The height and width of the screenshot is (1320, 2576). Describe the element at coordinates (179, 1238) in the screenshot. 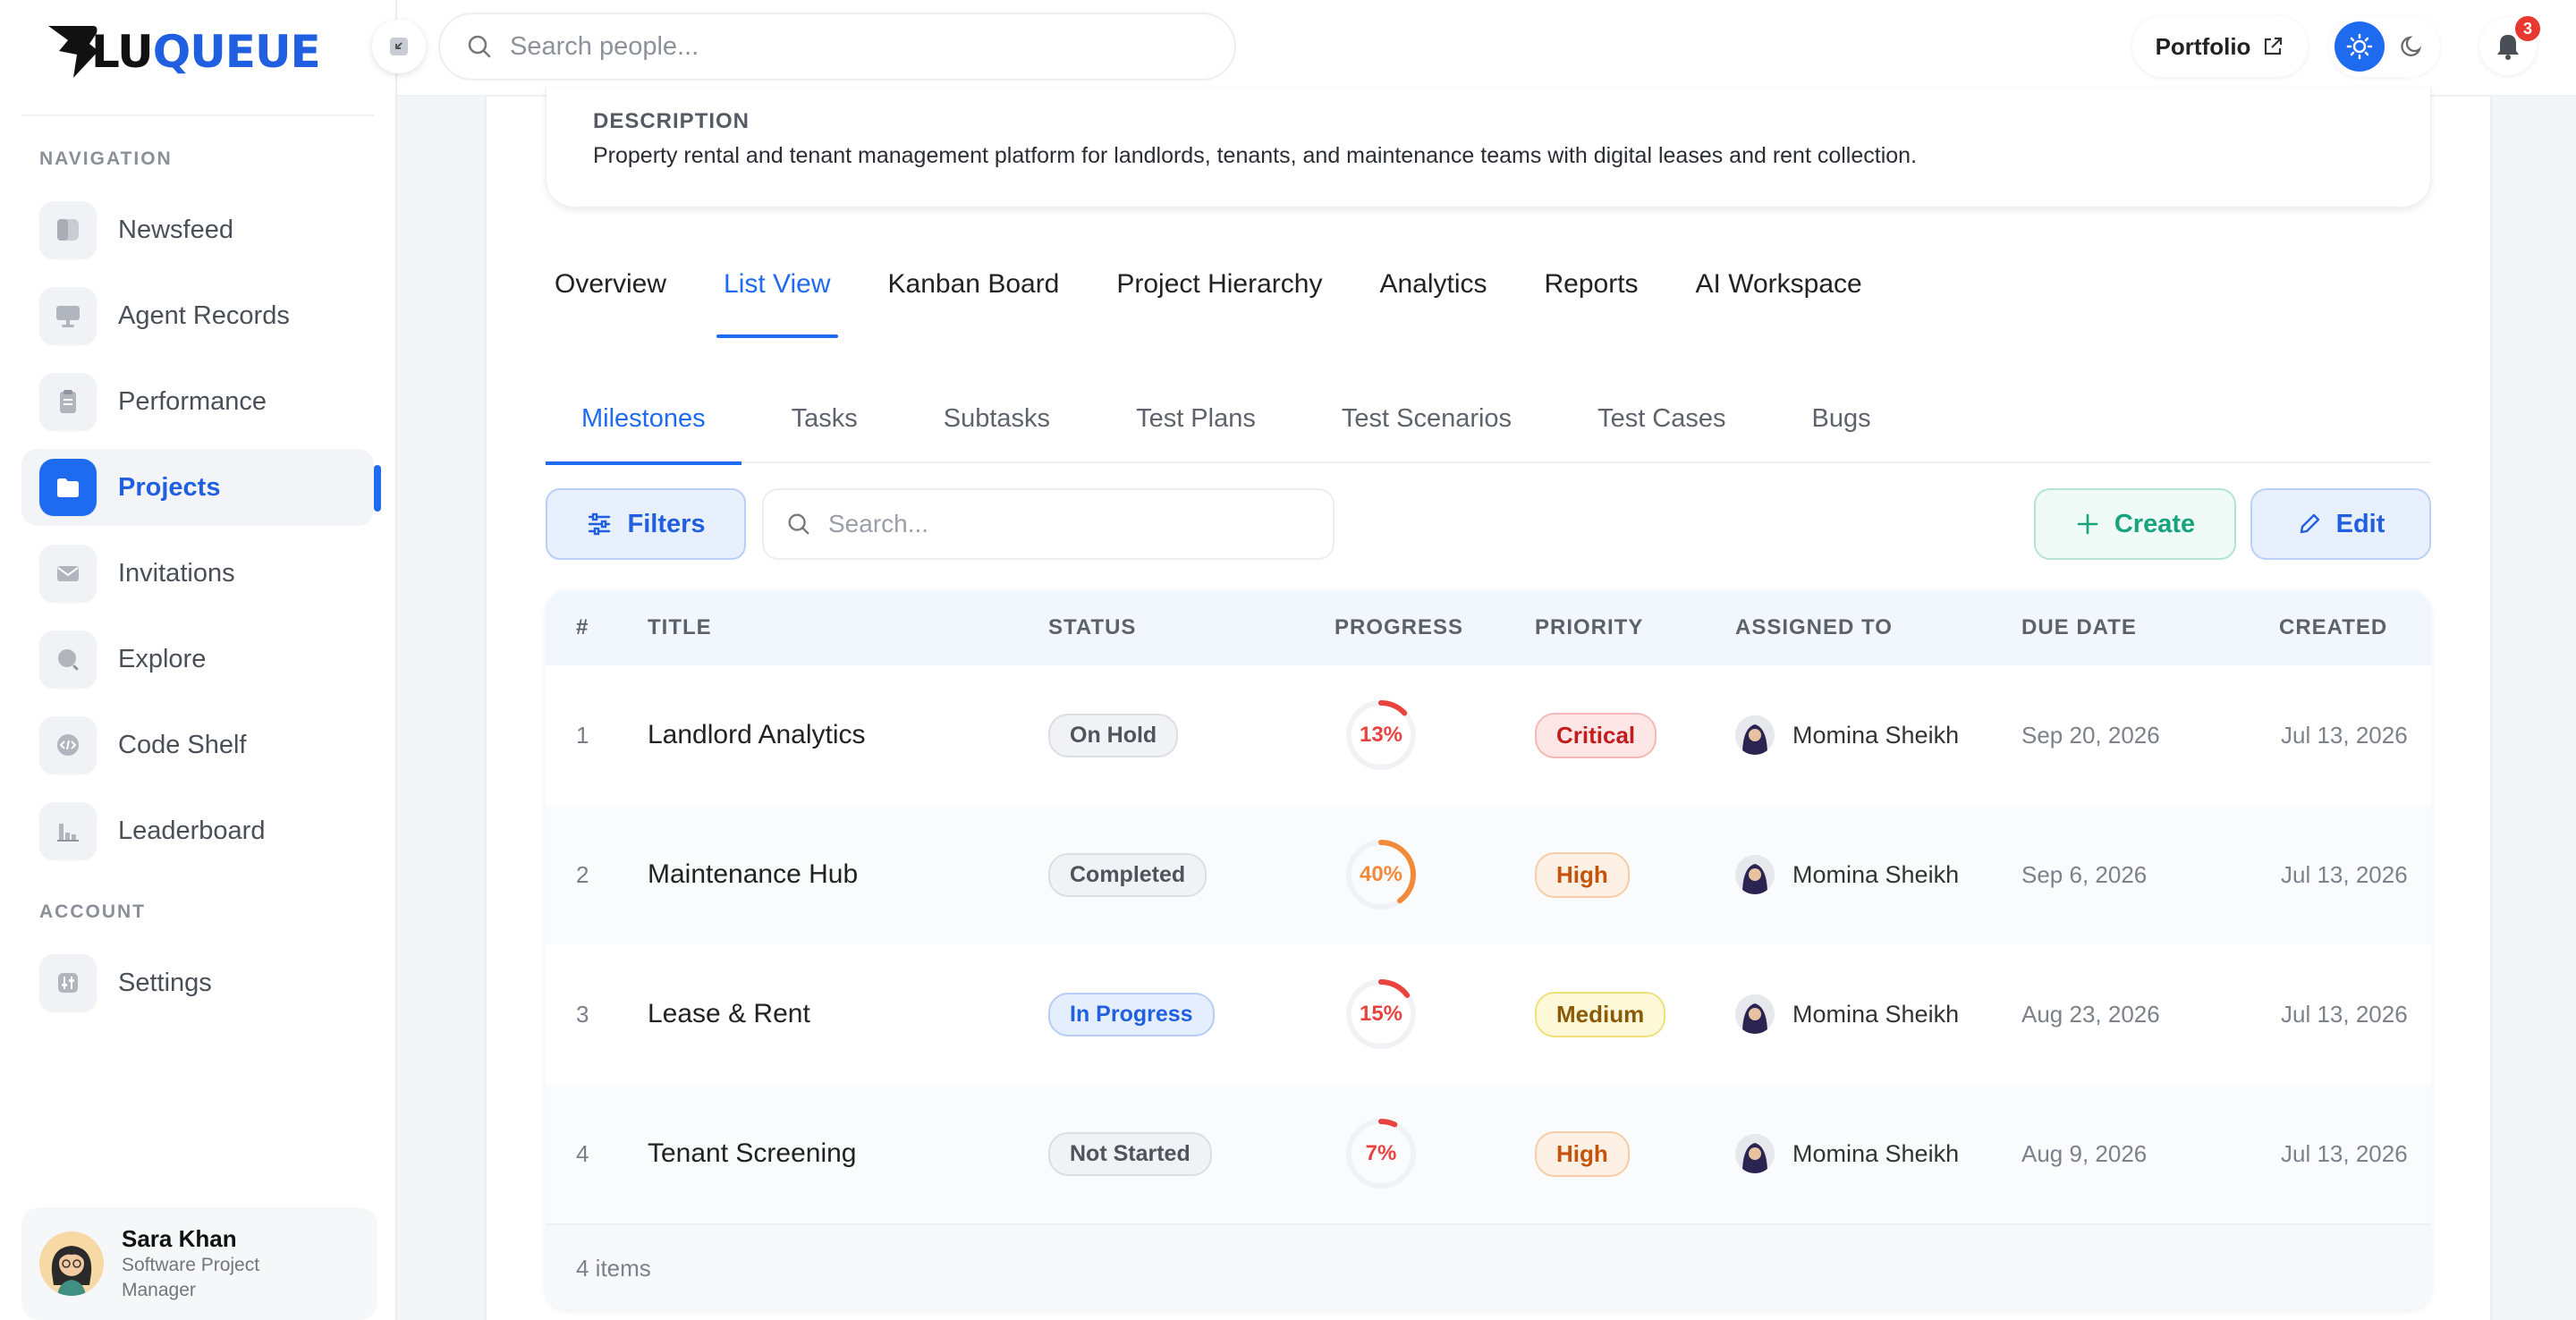

I see `profile-name: Sara Khan` at that location.